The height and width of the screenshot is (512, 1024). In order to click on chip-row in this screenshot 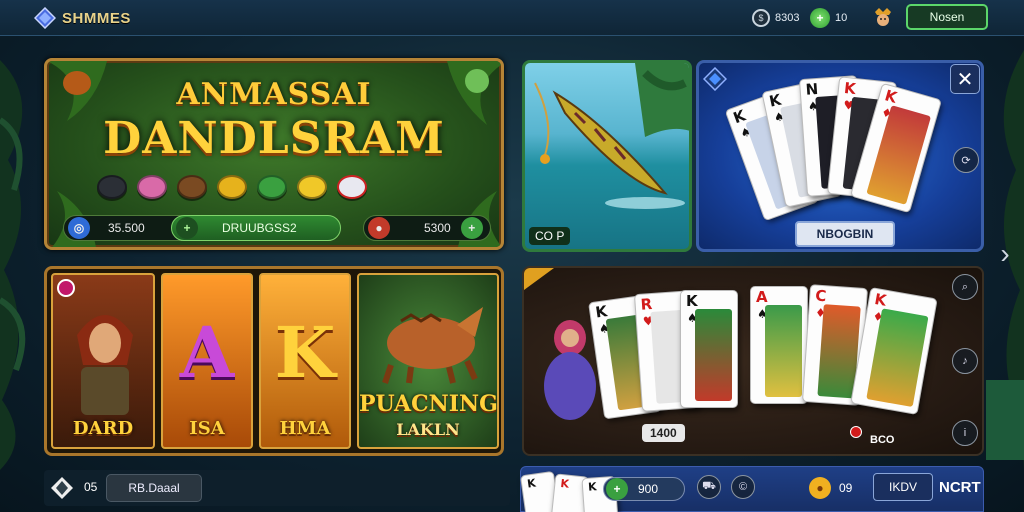, I will do `click(232, 187)`.